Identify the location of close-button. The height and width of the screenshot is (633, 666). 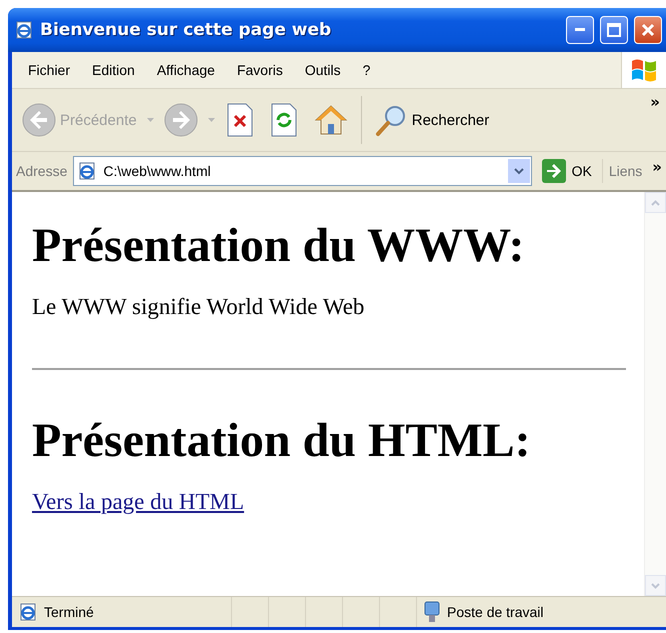
(648, 30).